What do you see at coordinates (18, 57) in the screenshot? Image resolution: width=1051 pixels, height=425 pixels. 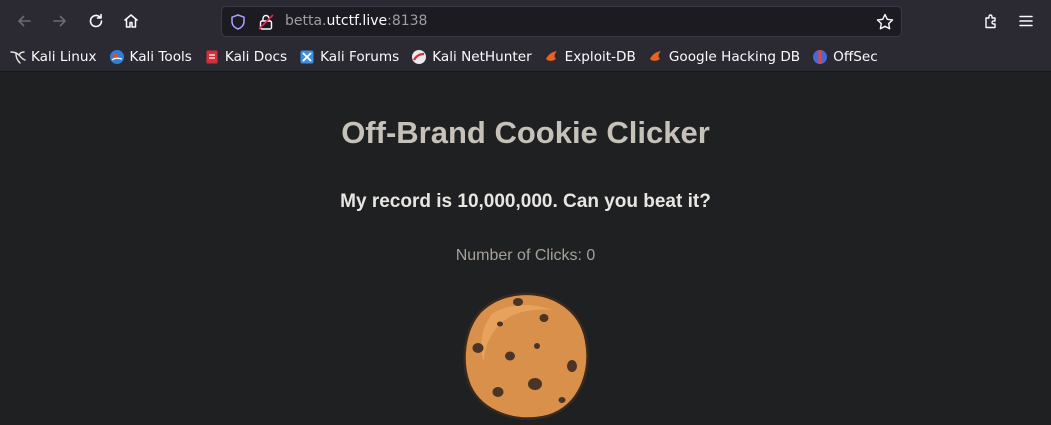 I see `kali-dragon-icon` at bounding box center [18, 57].